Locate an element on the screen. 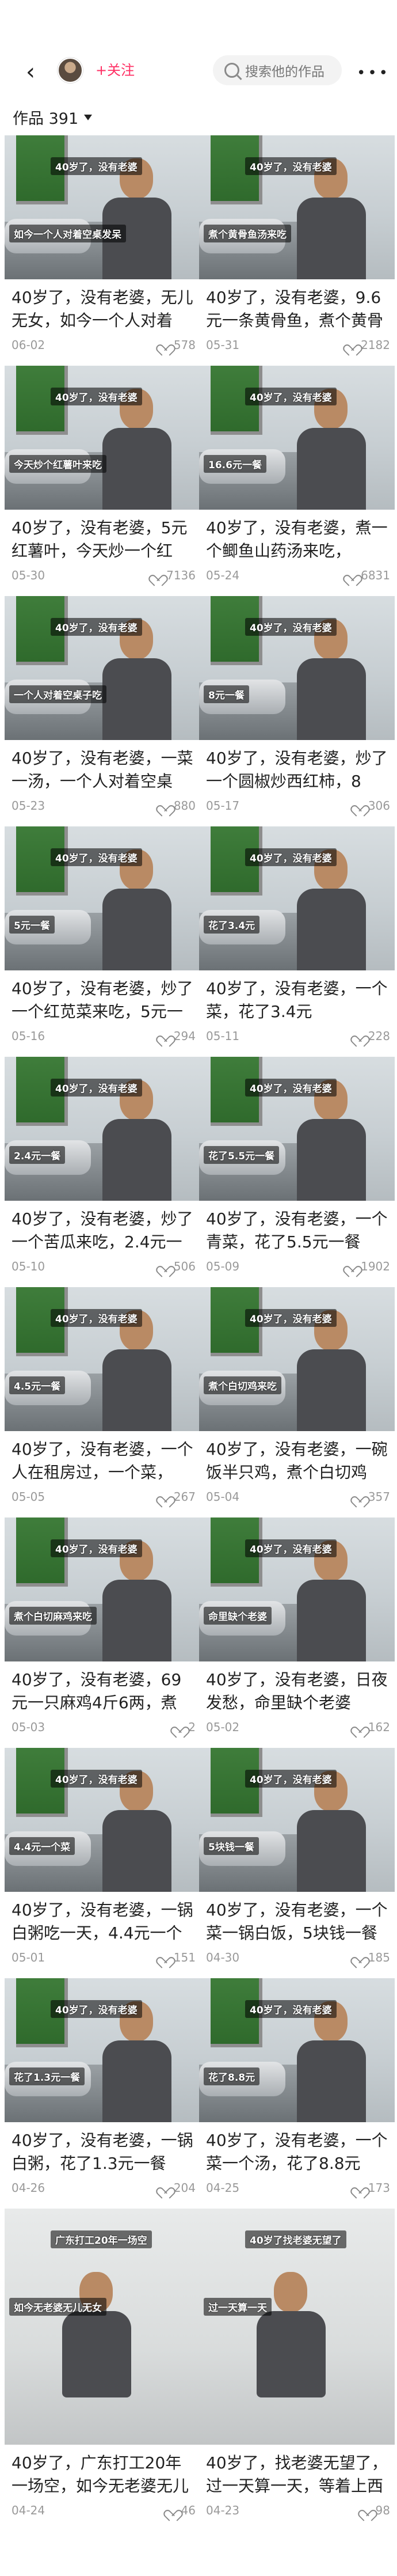 This screenshot has width=397, height=2576. video-thumbnail: 40岁了，没有老婆 5块钱一餐 is located at coordinates (297, 1820).